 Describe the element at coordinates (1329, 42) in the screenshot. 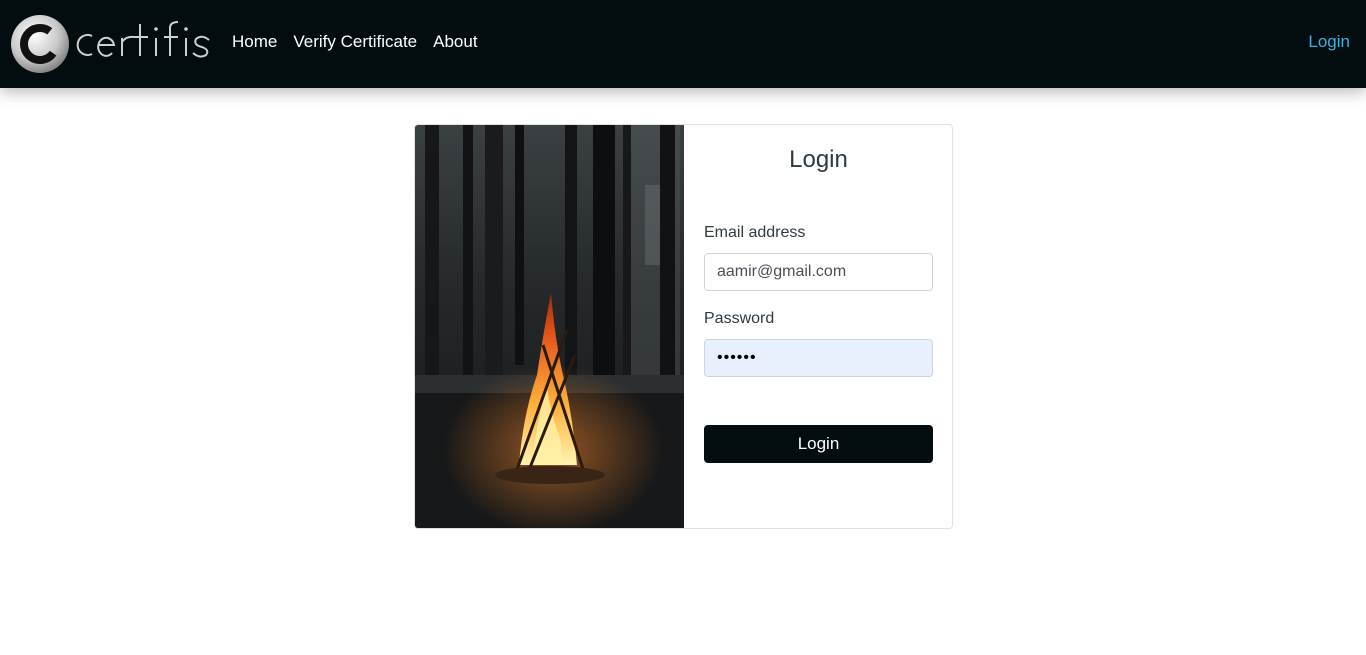

I see `nav-login-link: Login` at that location.